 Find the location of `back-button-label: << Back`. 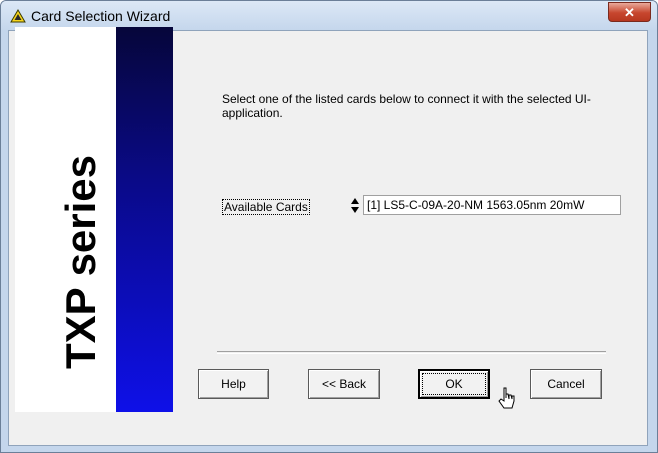

back-button-label: << Back is located at coordinates (344, 384).